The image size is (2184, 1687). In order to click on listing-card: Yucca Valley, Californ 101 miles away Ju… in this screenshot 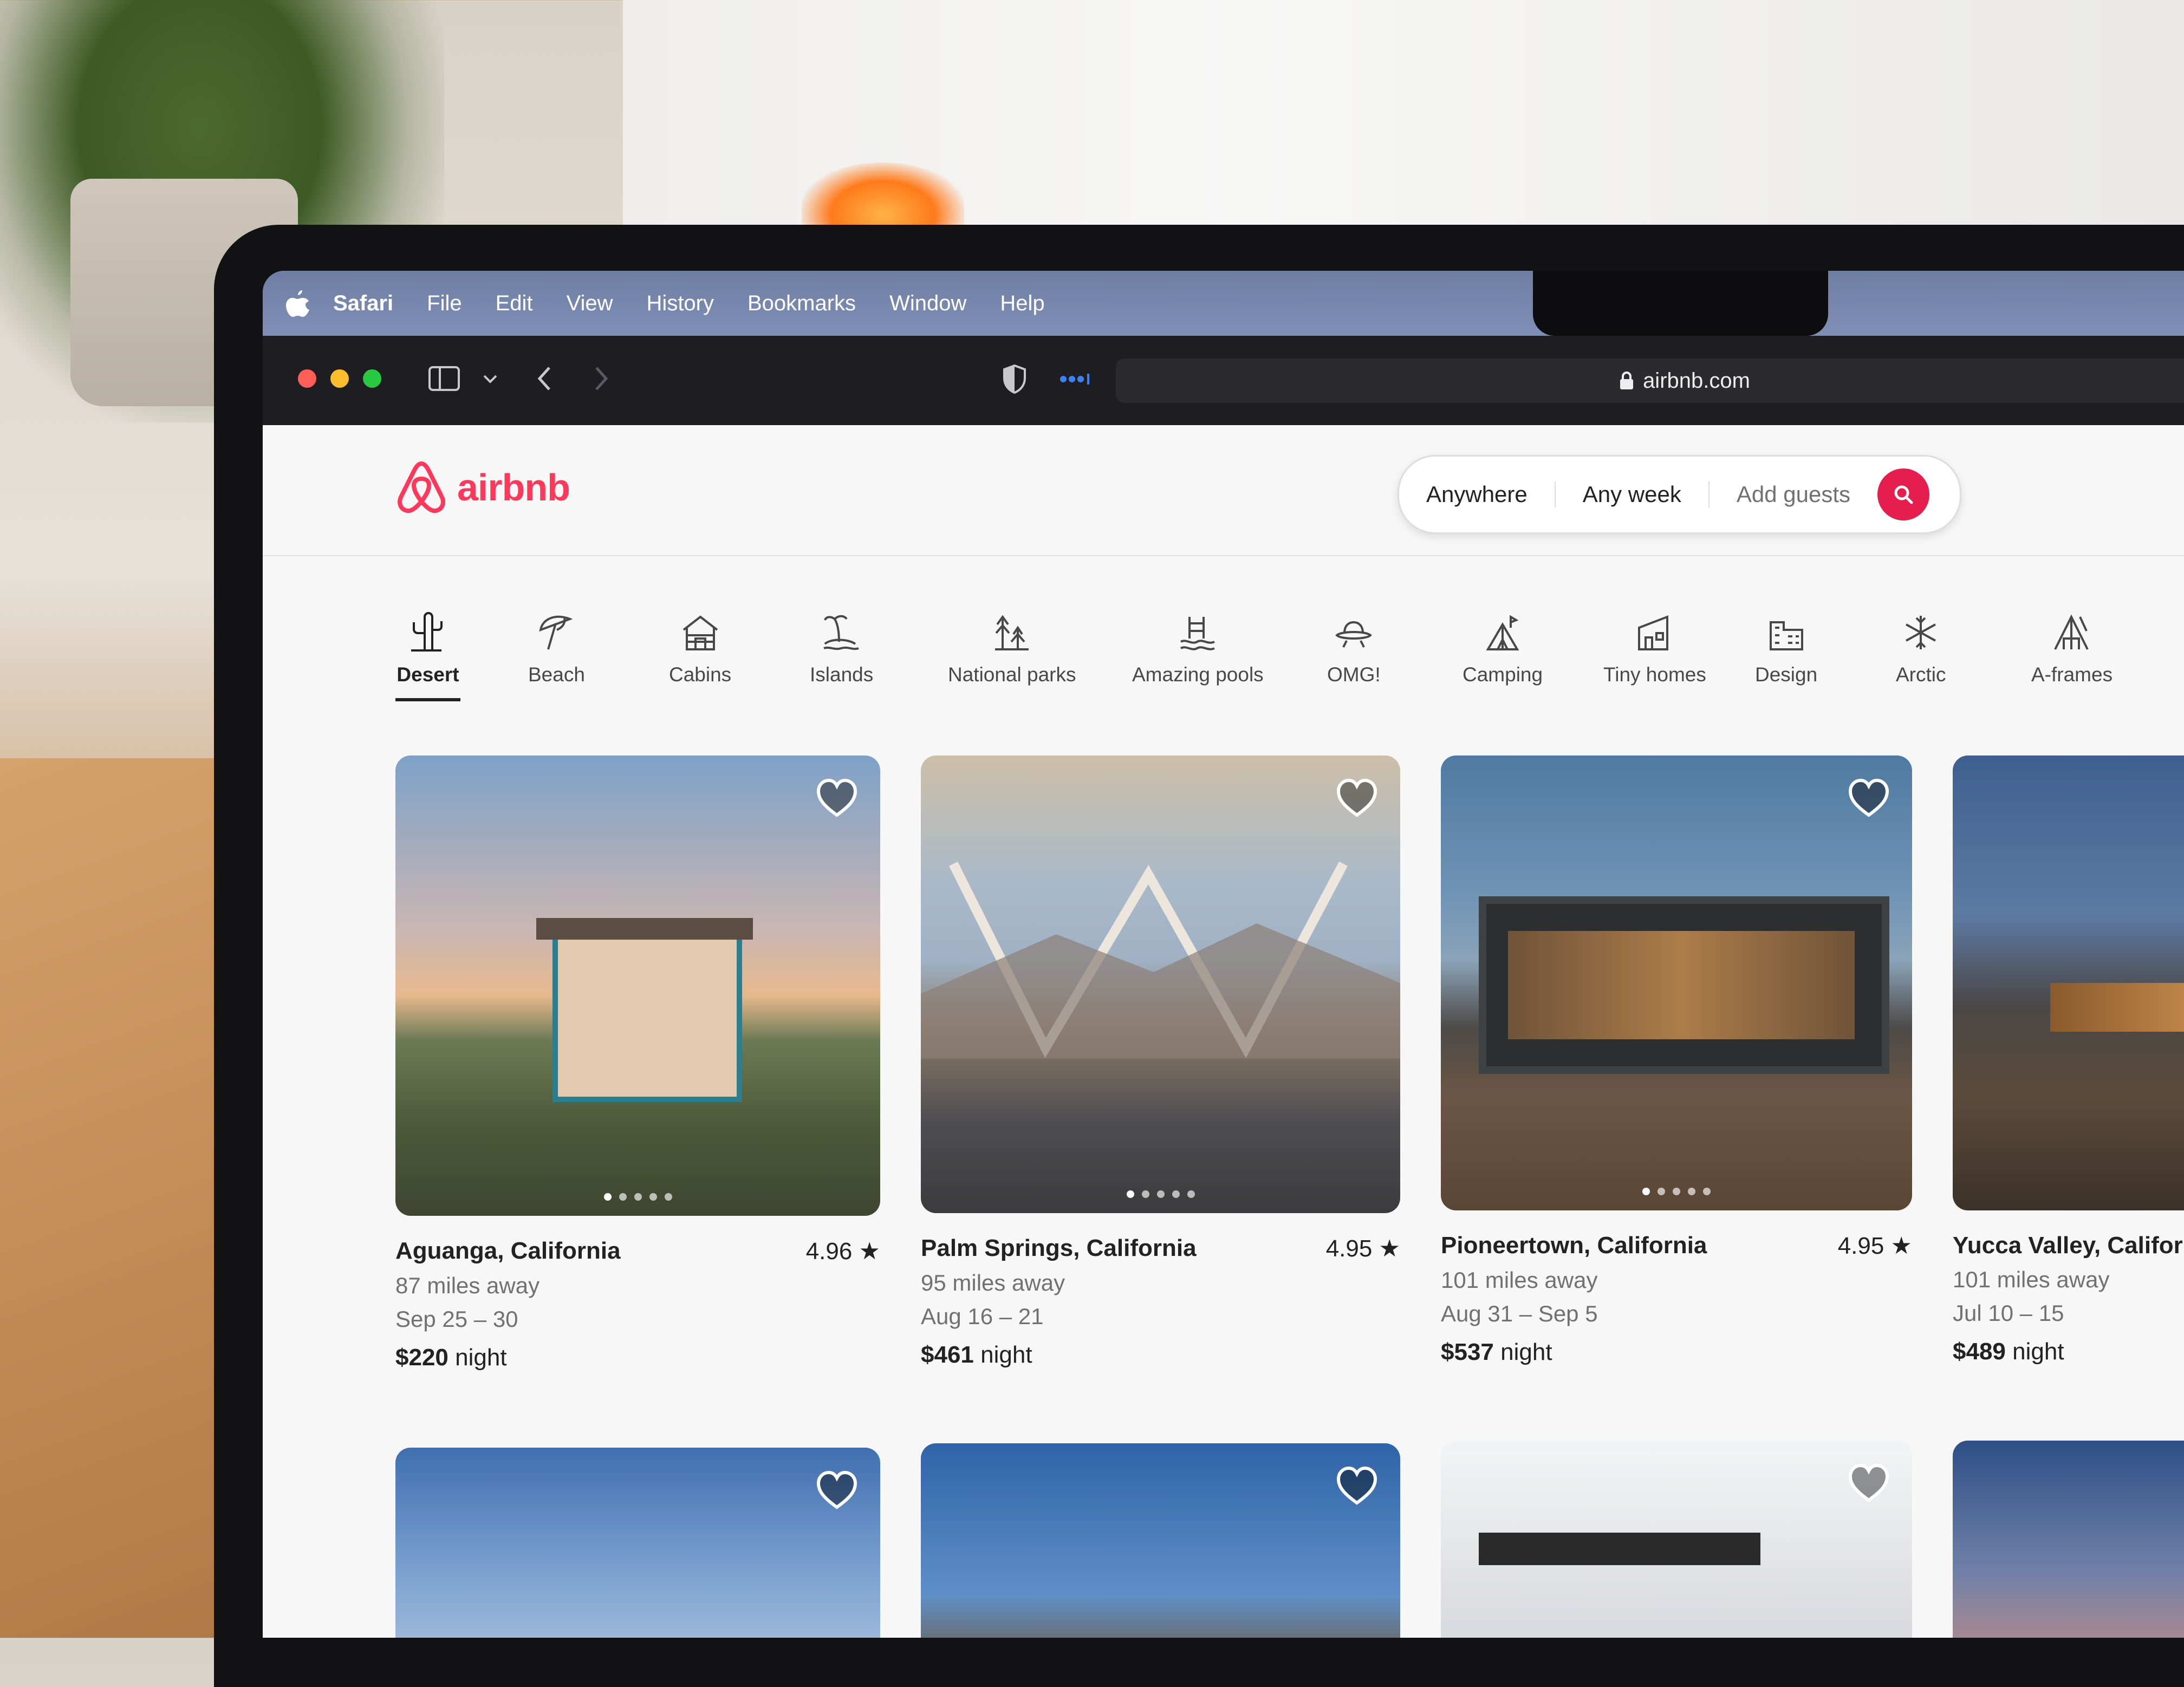, I will do `click(2068, 1060)`.